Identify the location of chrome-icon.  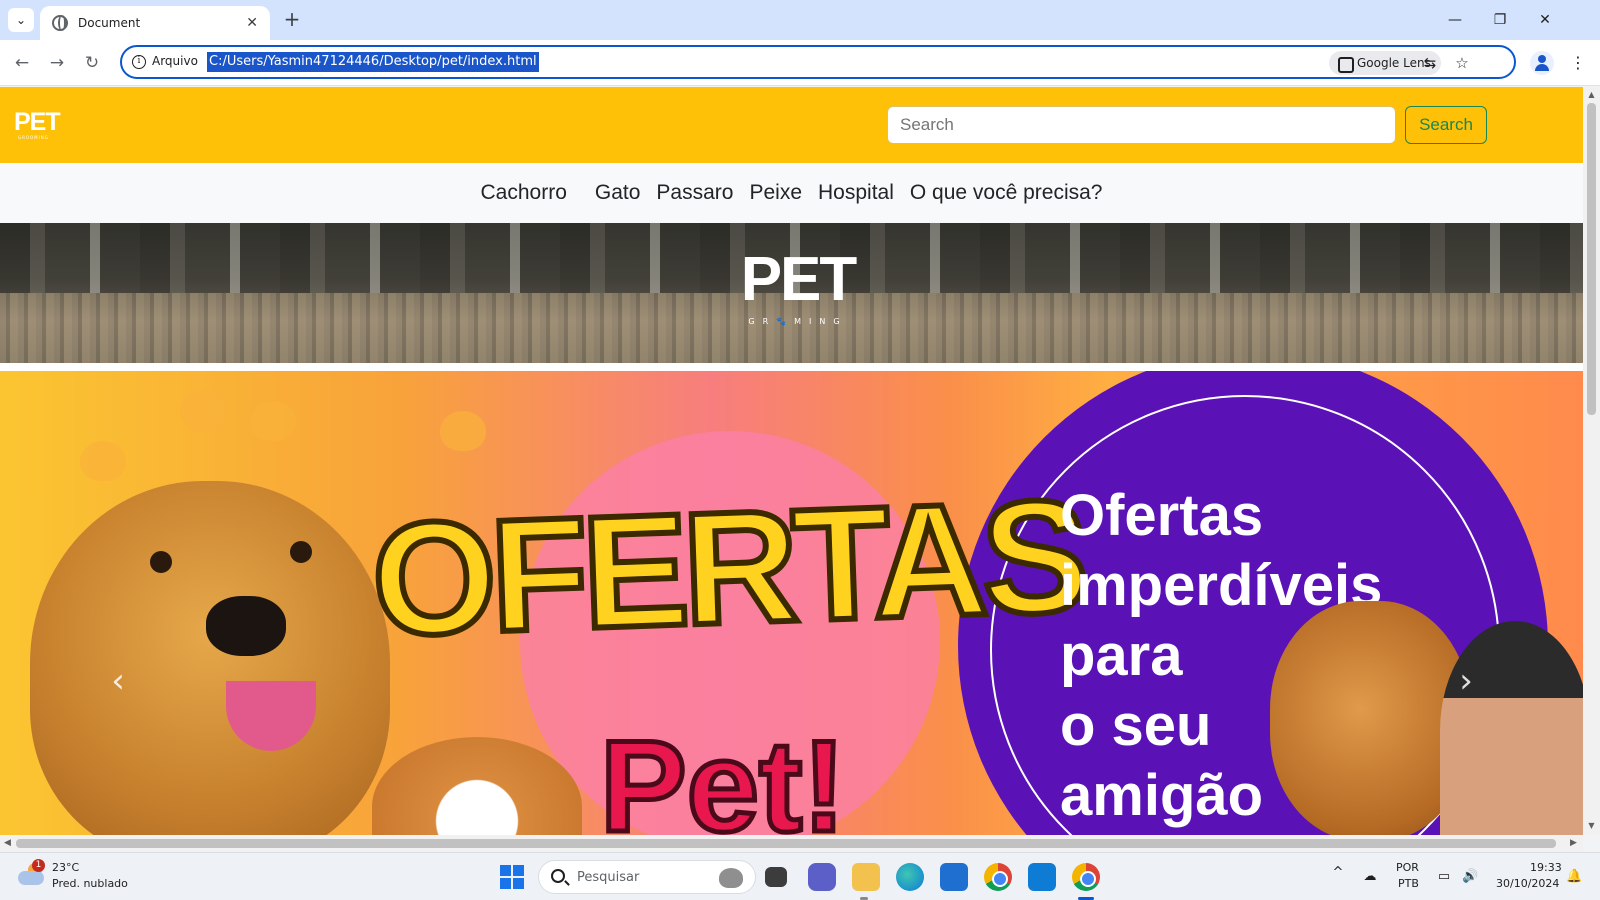
(998, 877).